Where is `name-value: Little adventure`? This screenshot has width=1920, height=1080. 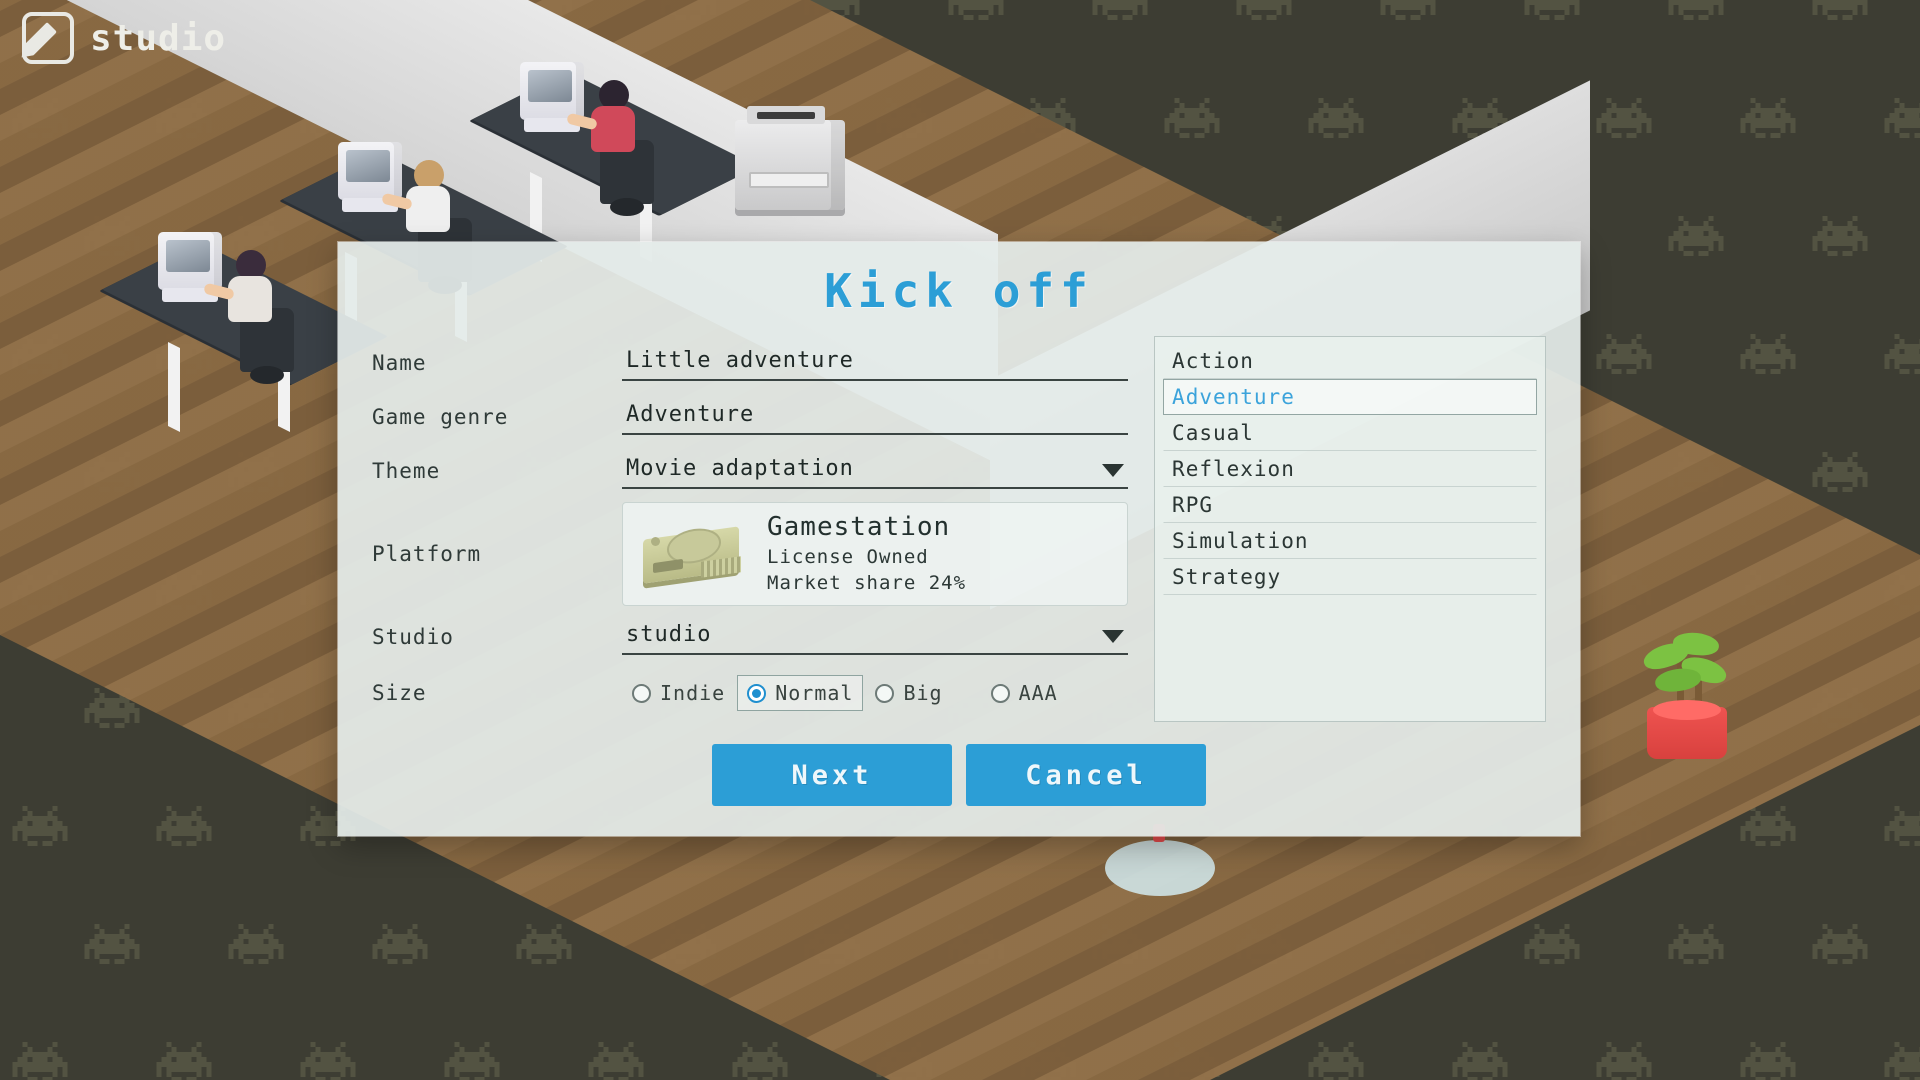 name-value: Little adventure is located at coordinates (740, 360).